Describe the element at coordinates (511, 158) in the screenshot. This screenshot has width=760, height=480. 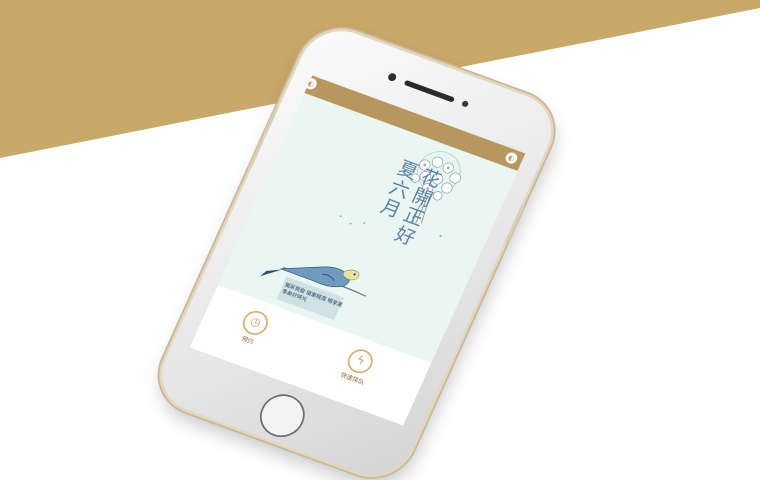
I see `profile-icon: ◐` at that location.